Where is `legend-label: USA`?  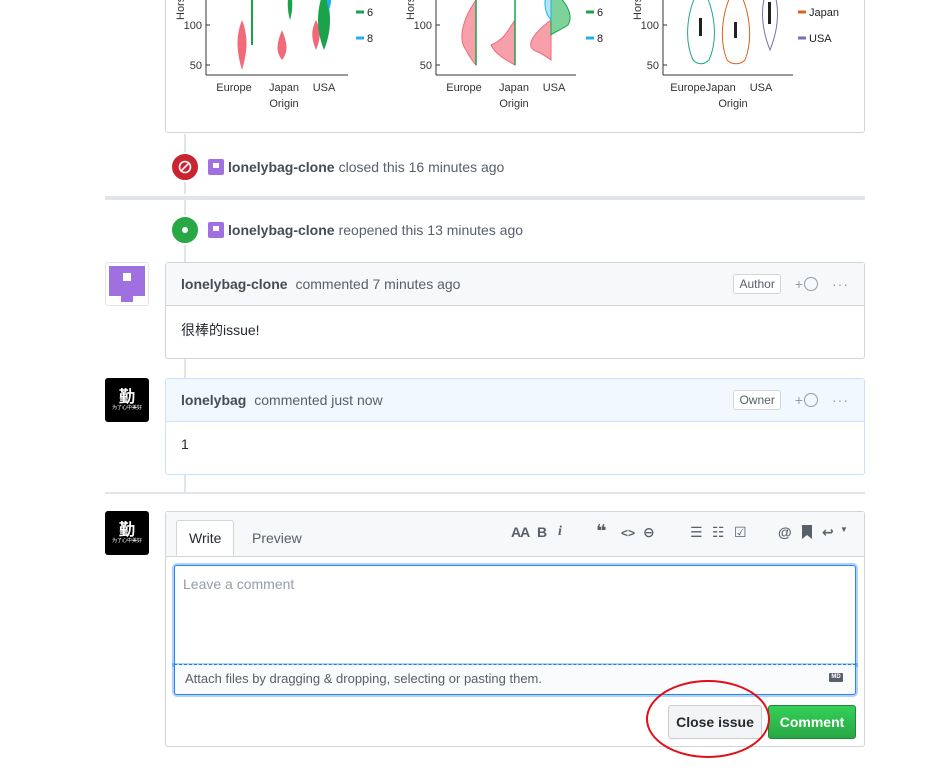
legend-label: USA is located at coordinates (820, 39).